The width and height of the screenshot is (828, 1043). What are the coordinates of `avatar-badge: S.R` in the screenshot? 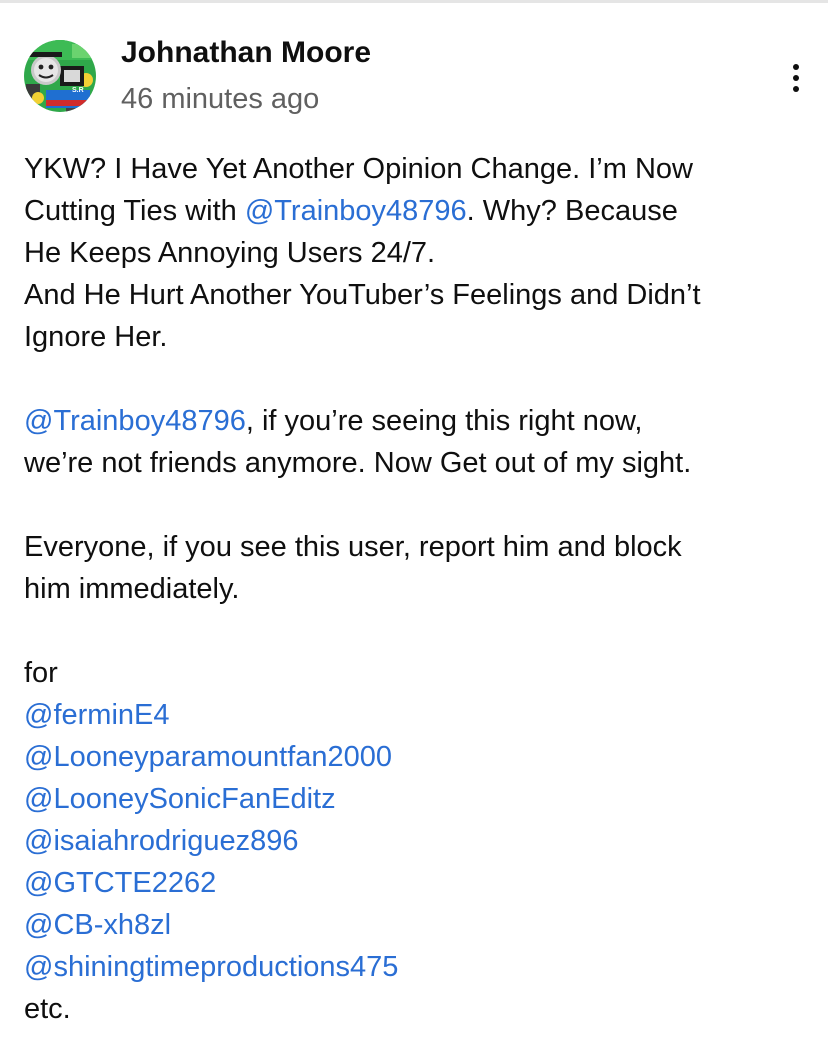 It's located at (78, 90).